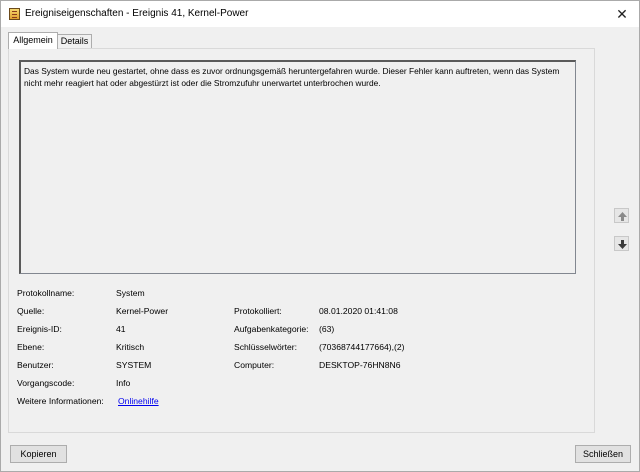 The image size is (640, 472). What do you see at coordinates (133, 365) in the screenshot?
I see `user-value: SYSTEM` at bounding box center [133, 365].